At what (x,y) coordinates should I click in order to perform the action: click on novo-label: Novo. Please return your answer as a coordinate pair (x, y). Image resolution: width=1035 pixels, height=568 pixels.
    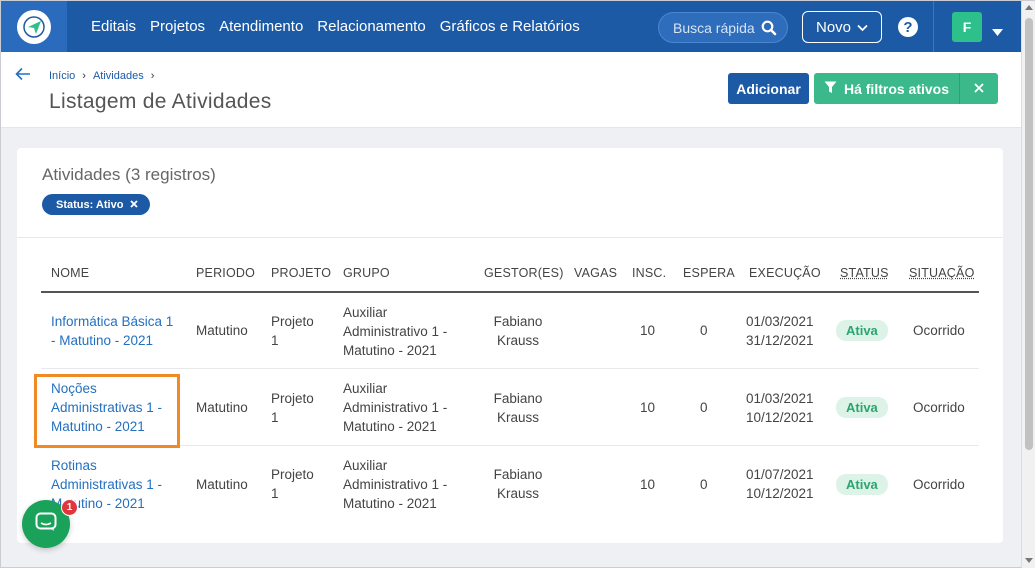
    Looking at the image, I should click on (833, 27).